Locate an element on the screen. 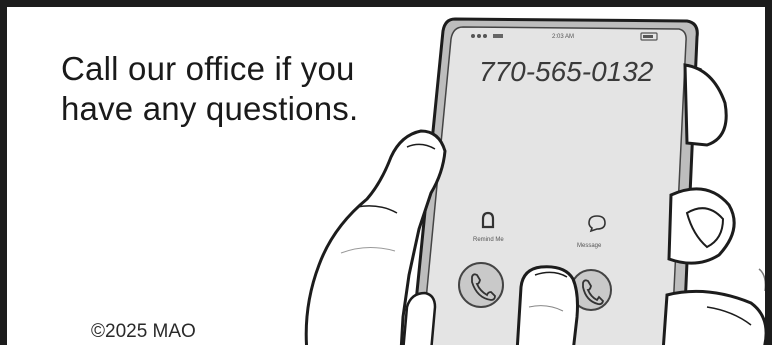 The height and width of the screenshot is (345, 772). finger-lower-left is located at coordinates (419, 318).